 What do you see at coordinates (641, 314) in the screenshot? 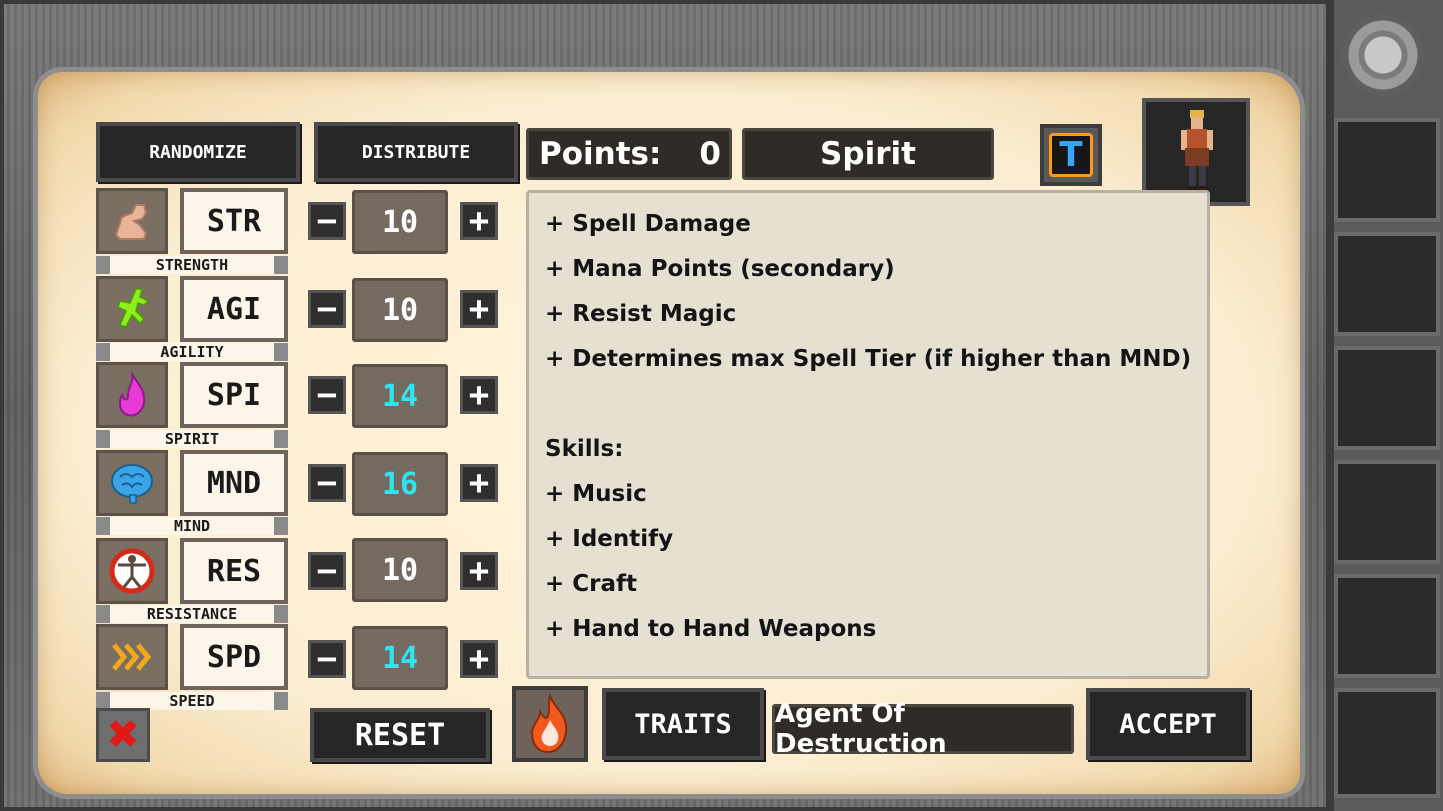
I see `description-line: + Resist Magic` at bounding box center [641, 314].